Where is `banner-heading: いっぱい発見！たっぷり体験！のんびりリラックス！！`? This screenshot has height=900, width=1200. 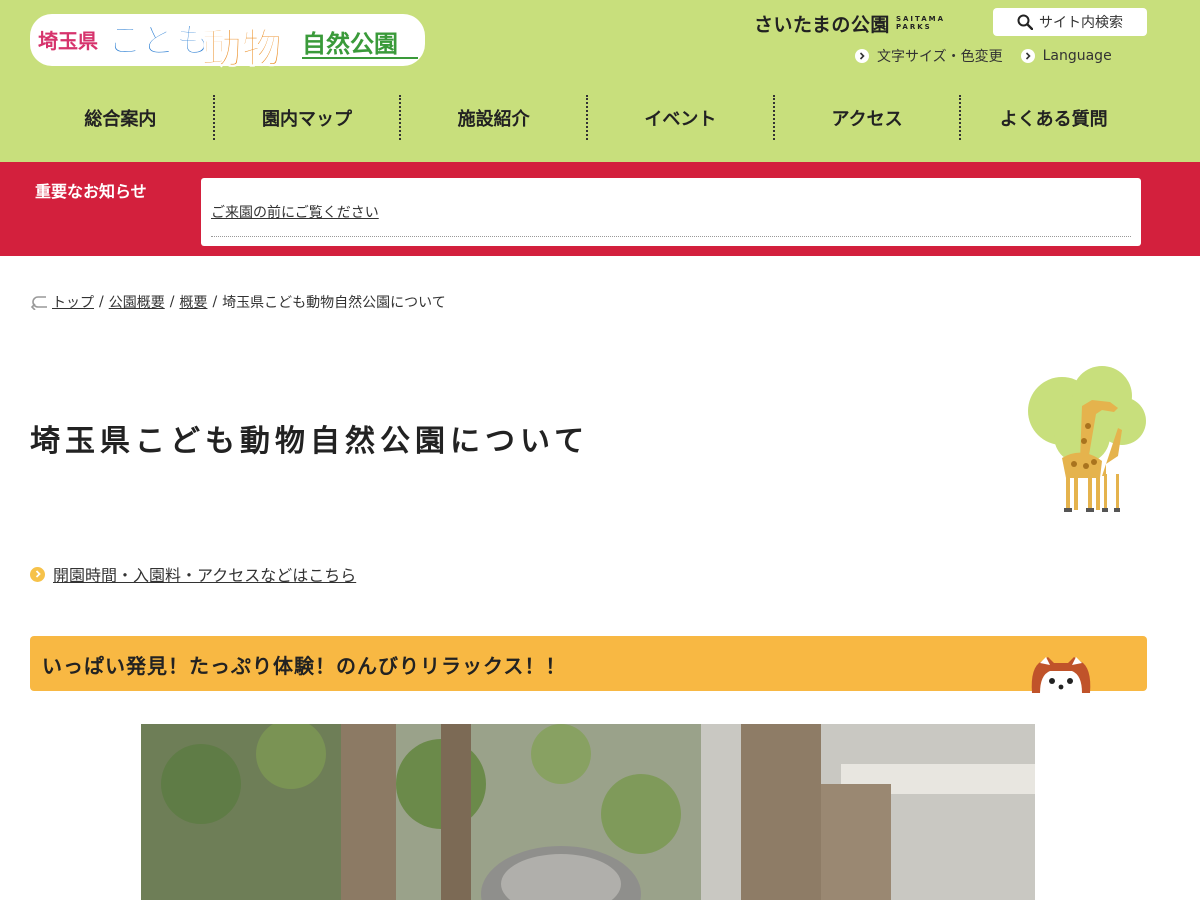 banner-heading: いっぱい発見！たっぷり体験！のんびりリラックス！！ is located at coordinates (304, 666).